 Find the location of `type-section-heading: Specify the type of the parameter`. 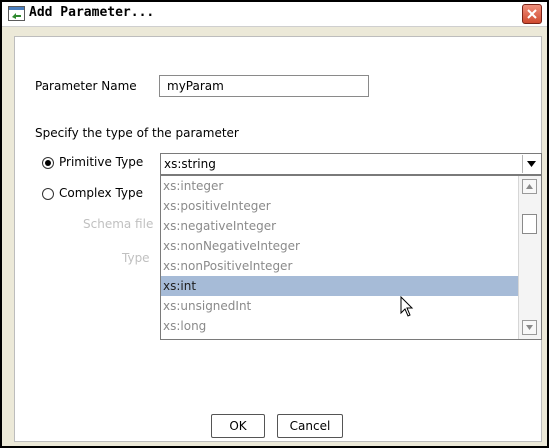

type-section-heading: Specify the type of the parameter is located at coordinates (137, 133).